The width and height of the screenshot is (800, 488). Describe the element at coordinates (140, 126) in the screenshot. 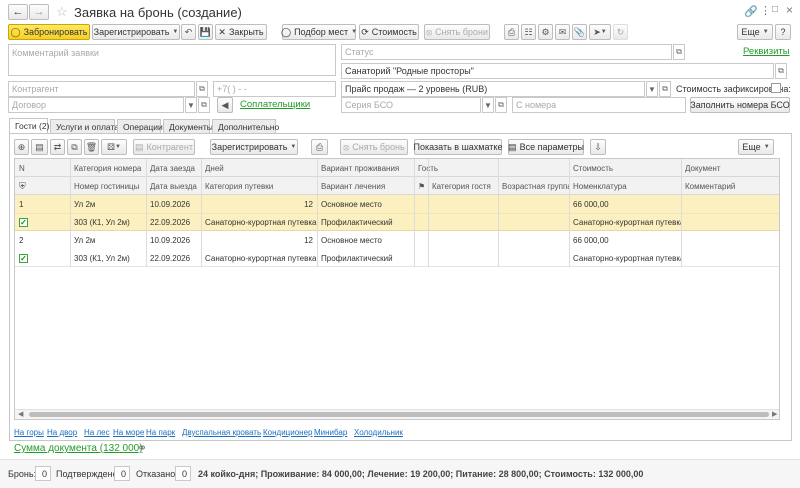

I see `tab-operations: Операции` at that location.